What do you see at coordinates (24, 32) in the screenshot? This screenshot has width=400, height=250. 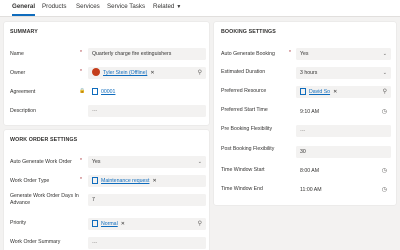 I see `summary-title: SUMMARY` at bounding box center [24, 32].